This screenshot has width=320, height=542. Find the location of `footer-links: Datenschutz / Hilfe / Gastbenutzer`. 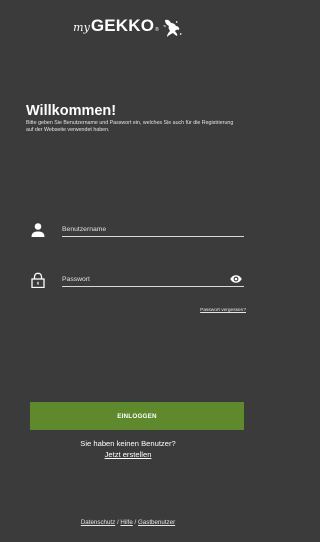

footer-links: Datenschutz / Hilfe / Gastbenutzer is located at coordinates (128, 522).